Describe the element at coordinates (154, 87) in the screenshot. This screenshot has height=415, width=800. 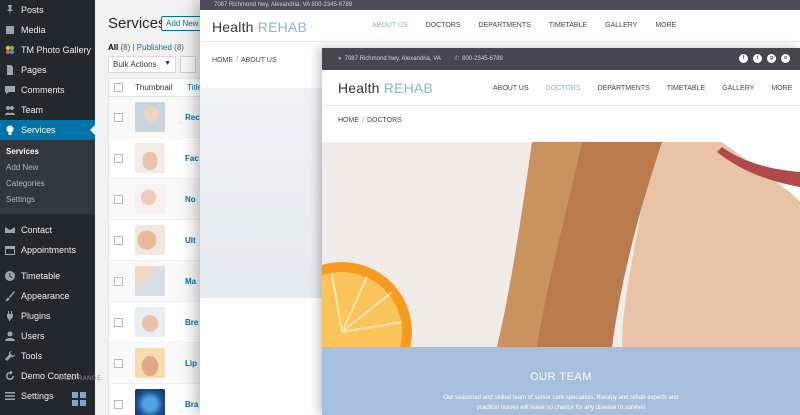
I see `column-thumbnail: Thumbnail` at that location.